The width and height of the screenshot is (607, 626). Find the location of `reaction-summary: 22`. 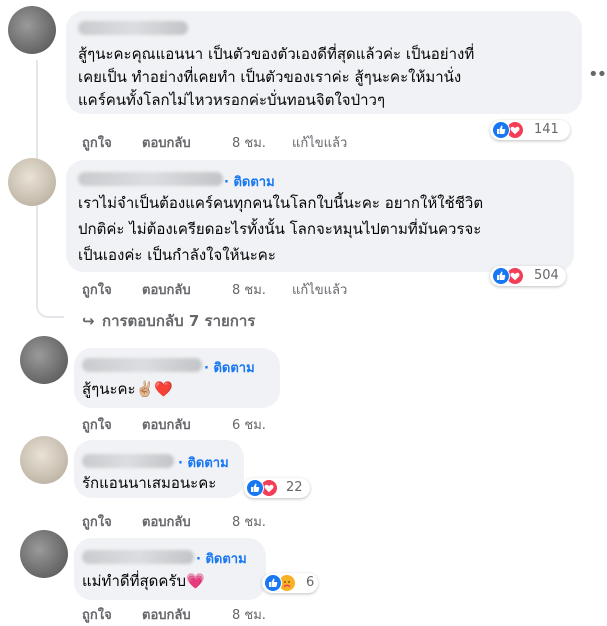

reaction-summary: 22 is located at coordinates (277, 488).